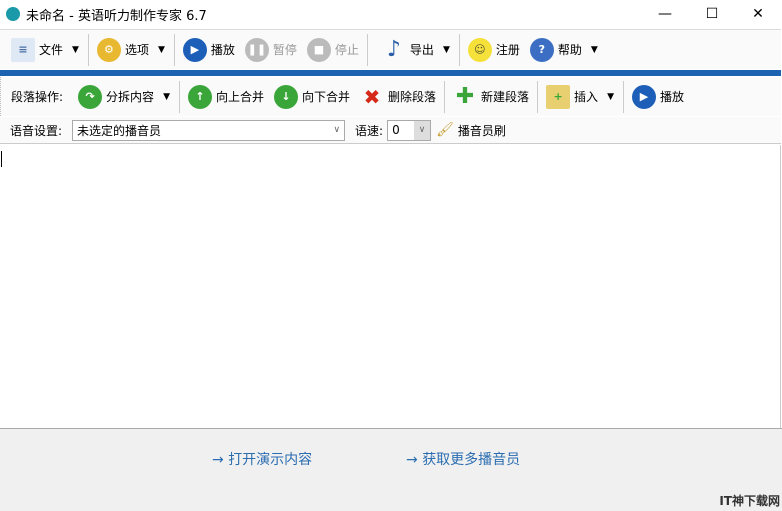 Image resolution: width=782 pixels, height=511 pixels. I want to click on watermark: IT神下载网, so click(749, 501).